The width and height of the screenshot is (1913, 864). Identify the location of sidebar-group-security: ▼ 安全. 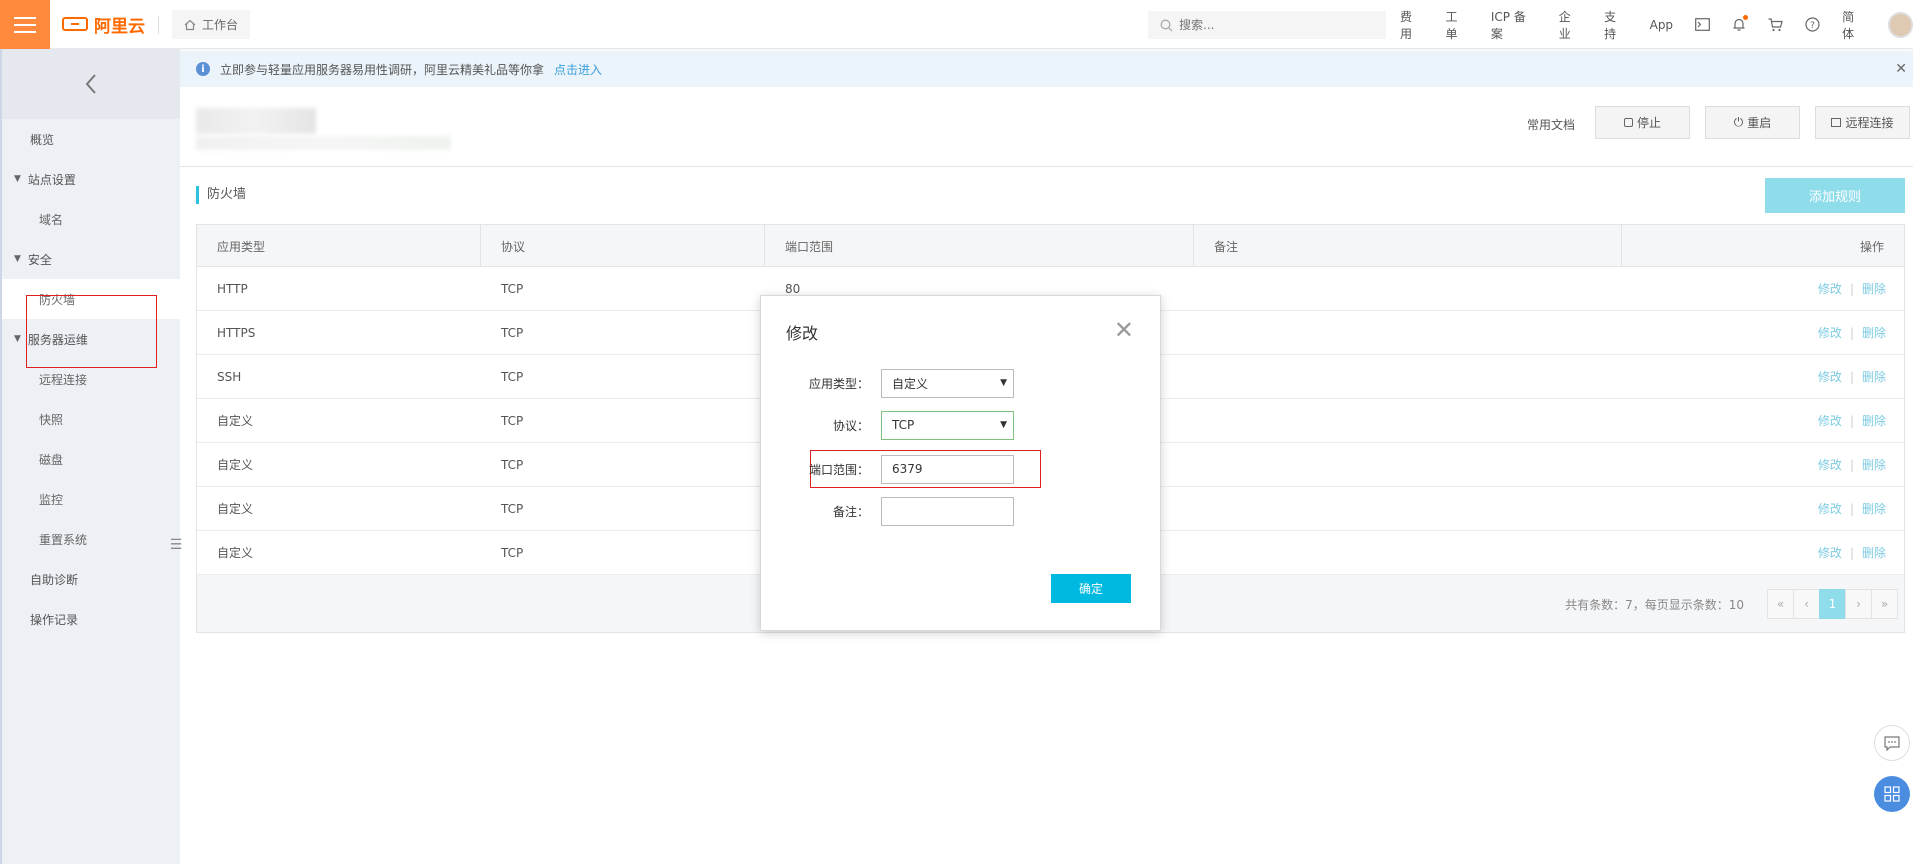
(91, 259).